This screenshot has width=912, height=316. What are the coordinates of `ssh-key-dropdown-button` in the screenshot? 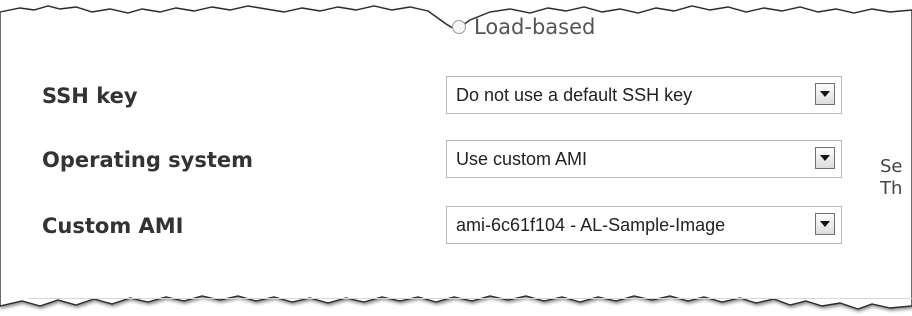 It's located at (825, 94).